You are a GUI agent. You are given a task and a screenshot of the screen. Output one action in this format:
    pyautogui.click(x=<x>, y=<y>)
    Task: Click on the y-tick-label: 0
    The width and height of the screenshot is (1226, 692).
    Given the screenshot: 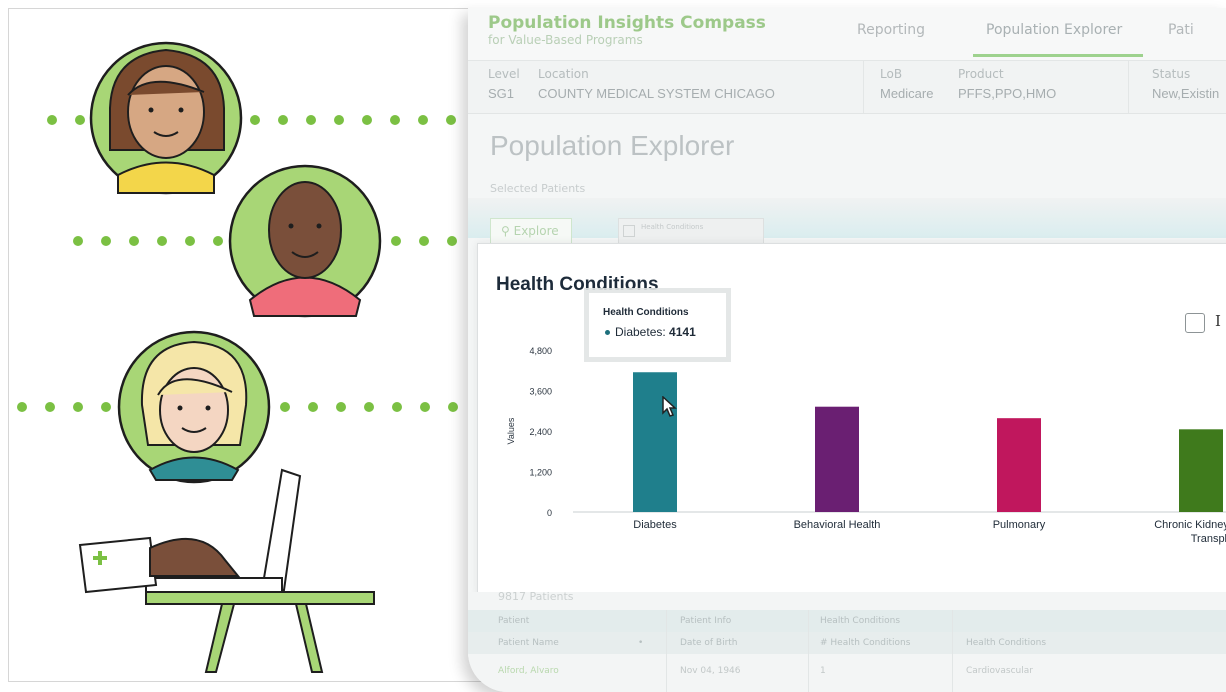 What is the action you would take?
    pyautogui.click(x=549, y=513)
    